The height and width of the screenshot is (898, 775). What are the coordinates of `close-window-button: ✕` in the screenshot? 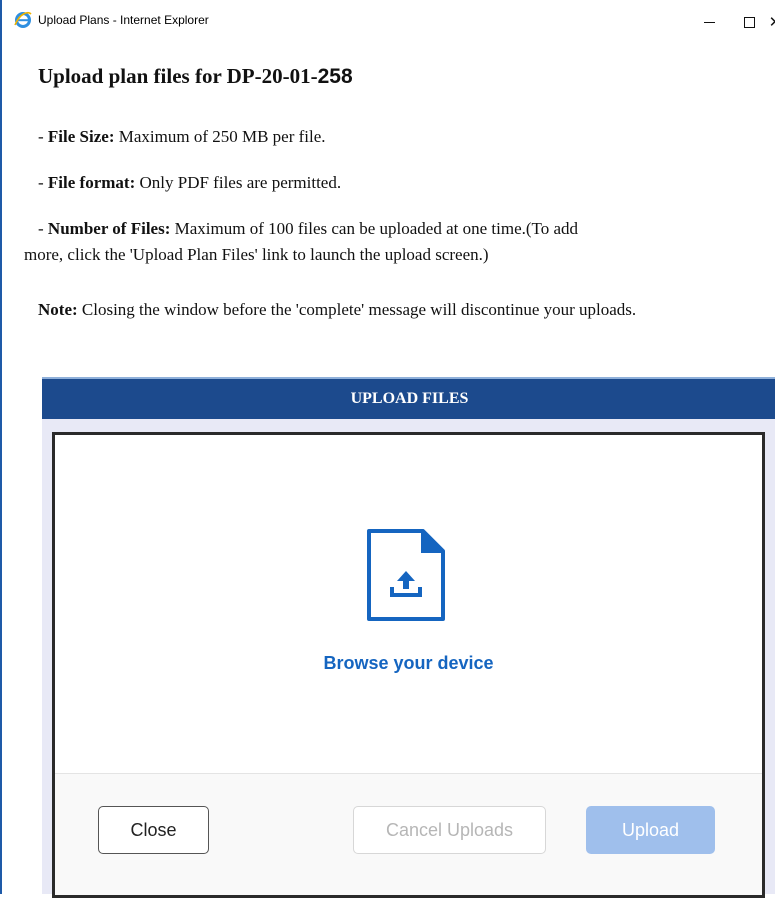 It's located at (771, 22).